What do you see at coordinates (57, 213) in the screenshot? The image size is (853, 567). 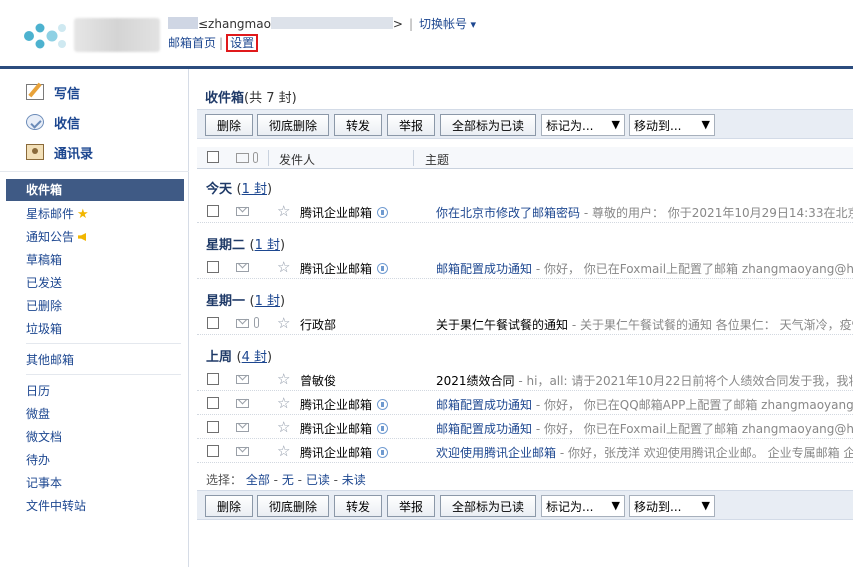 I see `sidebar-item-starred: 星标邮件 ★` at bounding box center [57, 213].